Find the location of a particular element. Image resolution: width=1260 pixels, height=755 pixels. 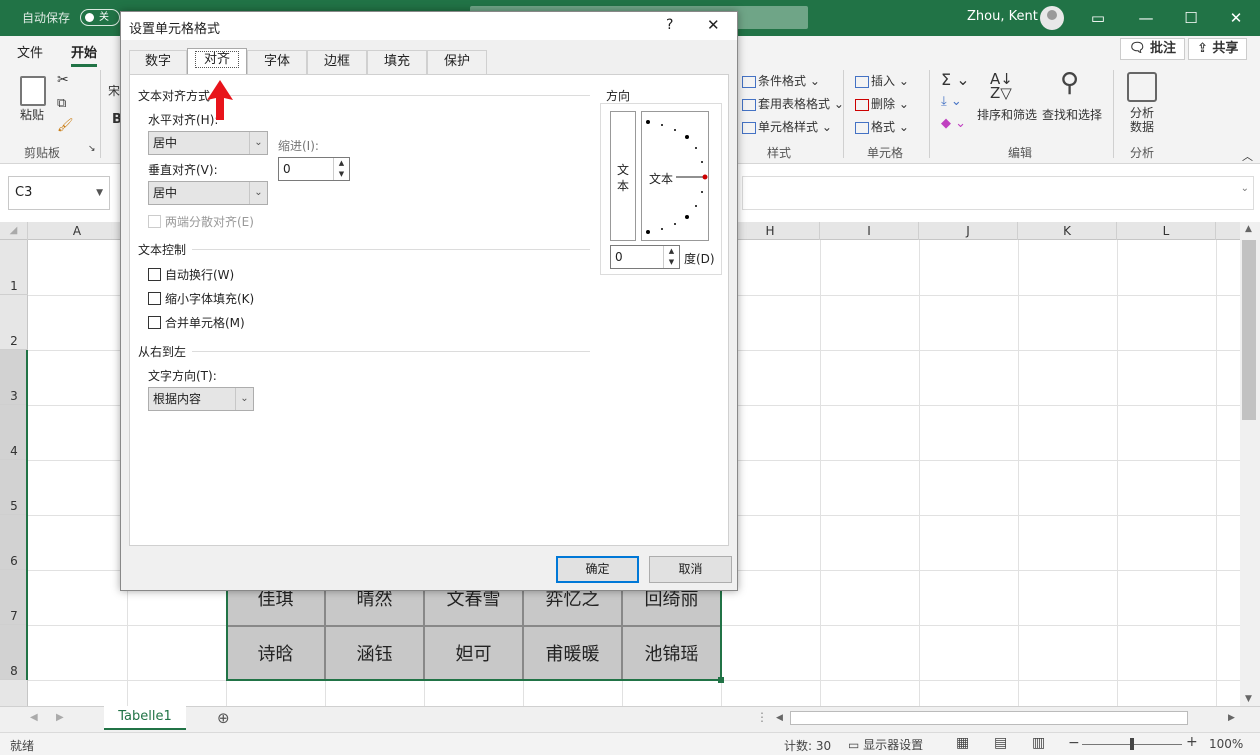

maximize-button: ☐ is located at coordinates (1191, 18).